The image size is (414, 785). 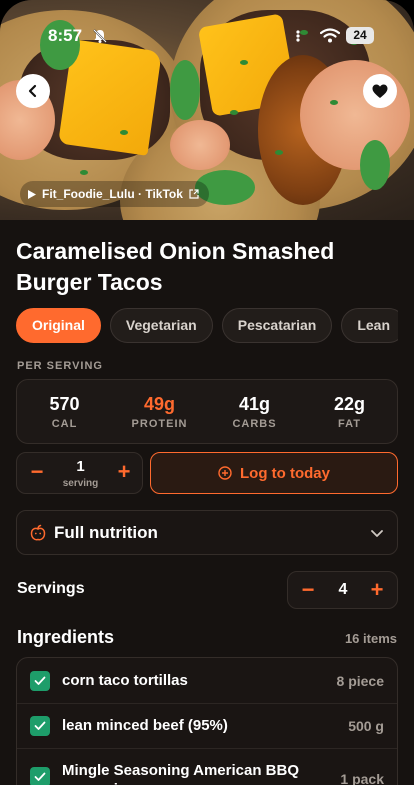 I want to click on back-chevron-icon, so click(x=32, y=91).